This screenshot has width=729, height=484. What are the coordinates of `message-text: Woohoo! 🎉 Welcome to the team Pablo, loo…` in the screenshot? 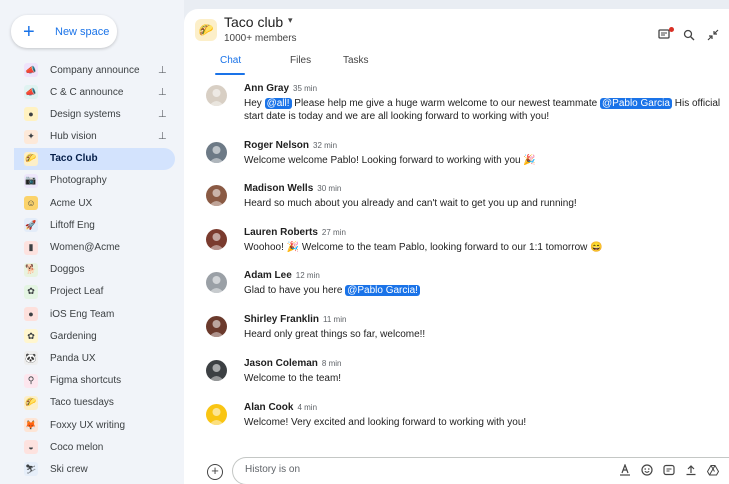 It's located at (486, 247).